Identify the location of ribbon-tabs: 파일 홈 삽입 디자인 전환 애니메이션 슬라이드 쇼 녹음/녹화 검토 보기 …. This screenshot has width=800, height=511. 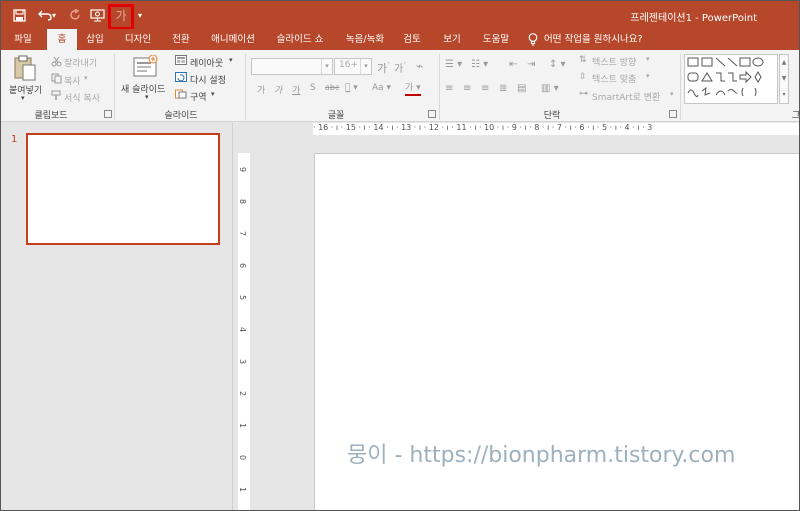
(400, 39).